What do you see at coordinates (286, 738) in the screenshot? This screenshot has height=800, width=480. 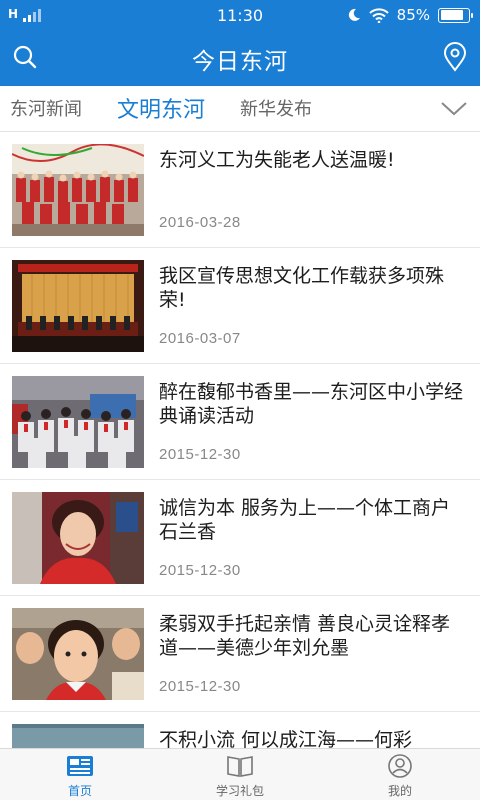 I see `article-title: 不积小流 何以成江海——何彩` at bounding box center [286, 738].